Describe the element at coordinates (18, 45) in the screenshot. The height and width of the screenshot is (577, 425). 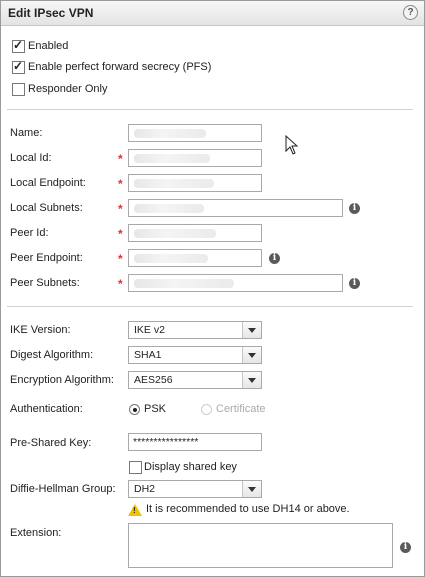
I see `enabled-checkbox` at that location.